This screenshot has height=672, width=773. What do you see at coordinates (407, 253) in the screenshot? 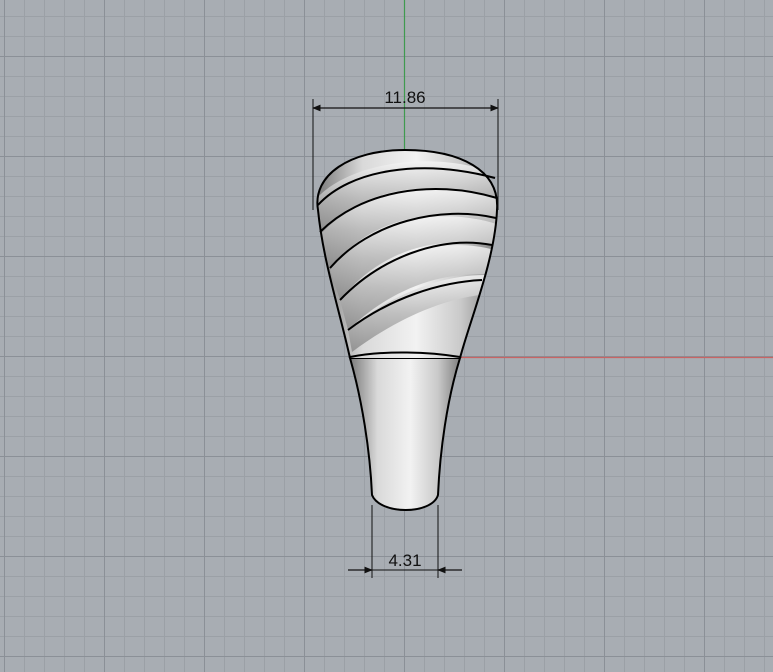
I see `ring-head` at bounding box center [407, 253].